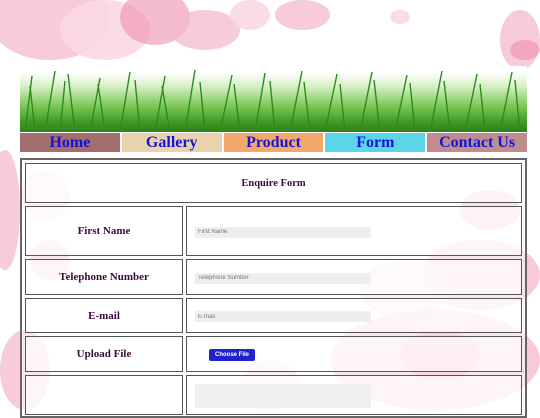  Describe the element at coordinates (273, 183) in the screenshot. I see `form-title: Enquire Form` at that location.